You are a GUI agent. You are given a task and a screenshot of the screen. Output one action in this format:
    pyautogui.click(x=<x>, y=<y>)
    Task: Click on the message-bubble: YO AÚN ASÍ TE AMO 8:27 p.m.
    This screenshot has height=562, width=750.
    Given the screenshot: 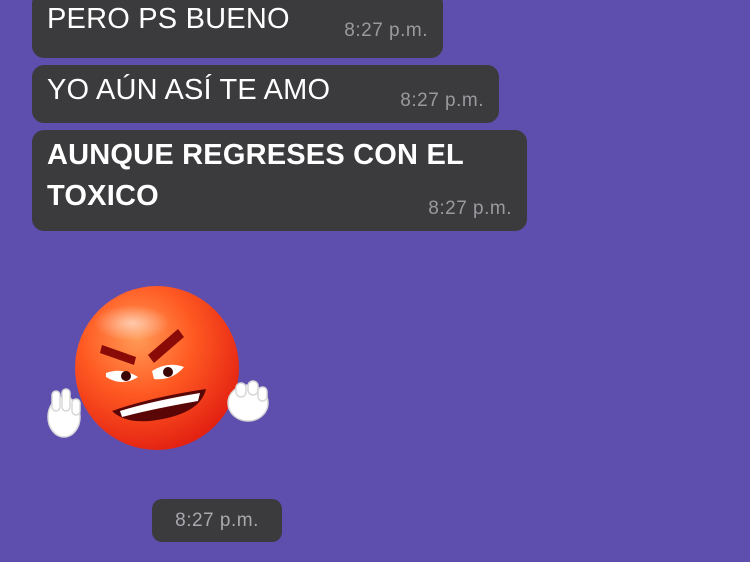 What is the action you would take?
    pyautogui.click(x=265, y=94)
    